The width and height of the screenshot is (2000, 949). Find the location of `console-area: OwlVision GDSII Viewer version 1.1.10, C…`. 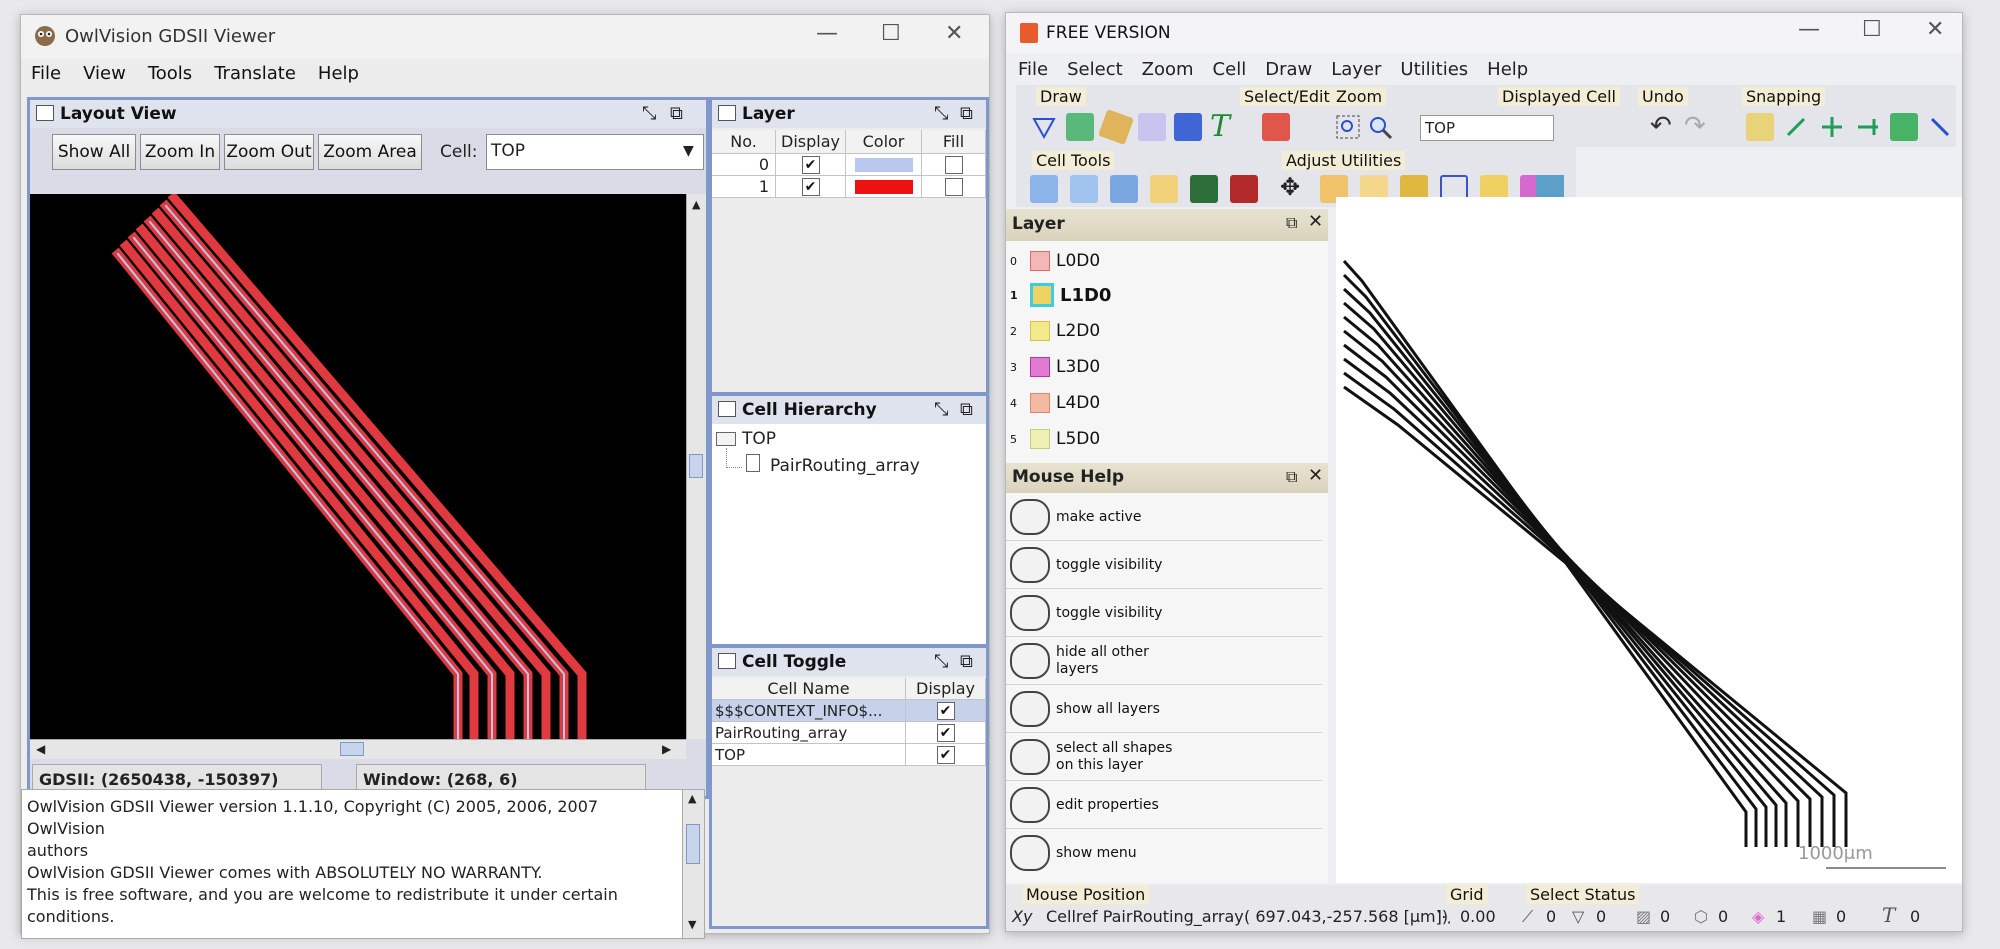

console-area: OwlVision GDSII Viewer version 1.1.10, C… is located at coordinates (363, 864).